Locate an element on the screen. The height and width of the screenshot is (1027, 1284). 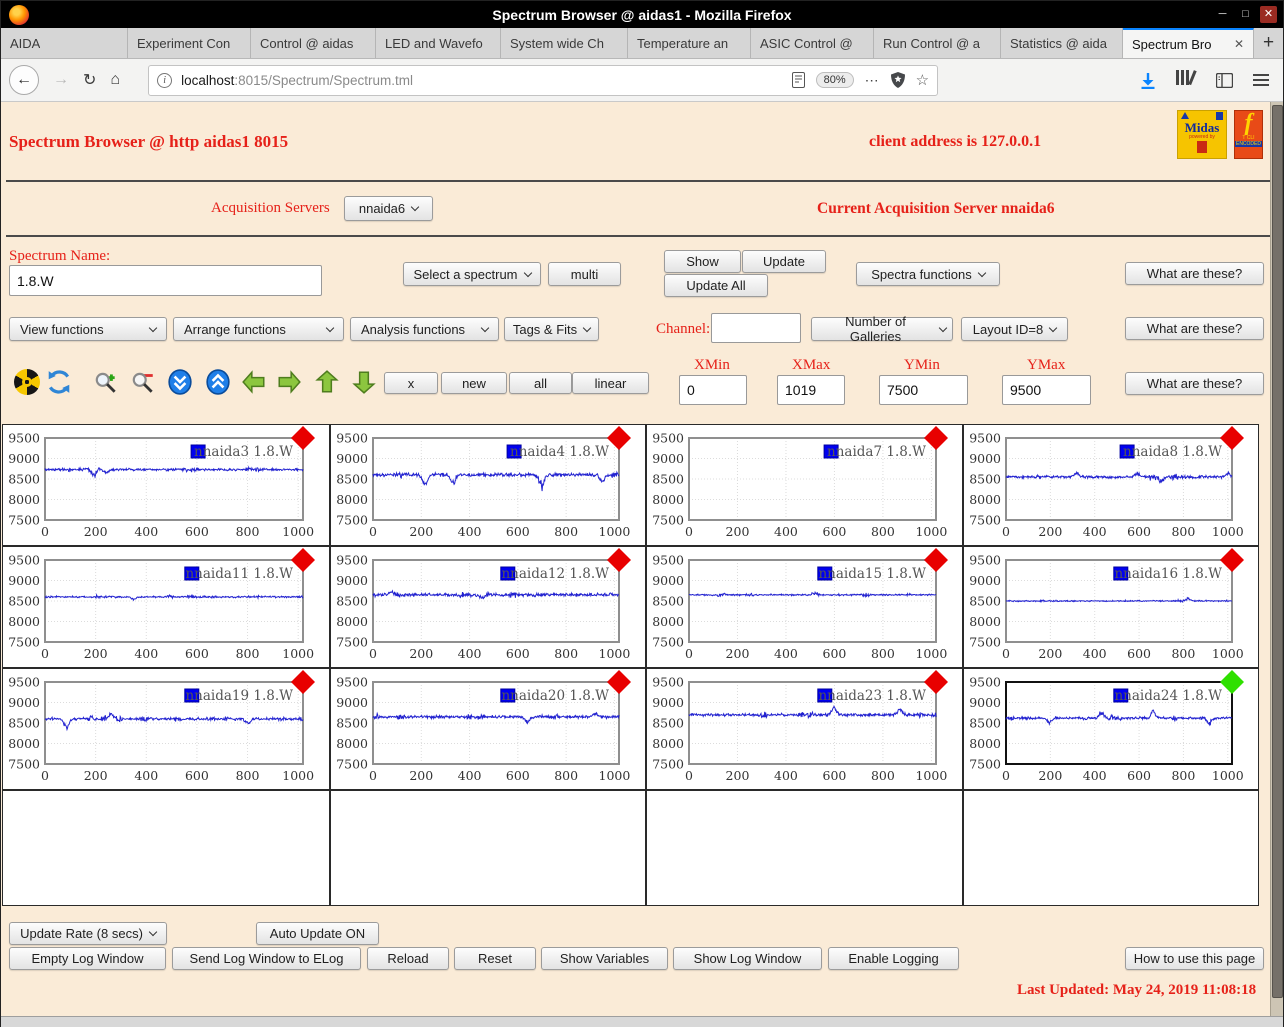
tab-control-aidas: Control @ aidas is located at coordinates (313, 43).